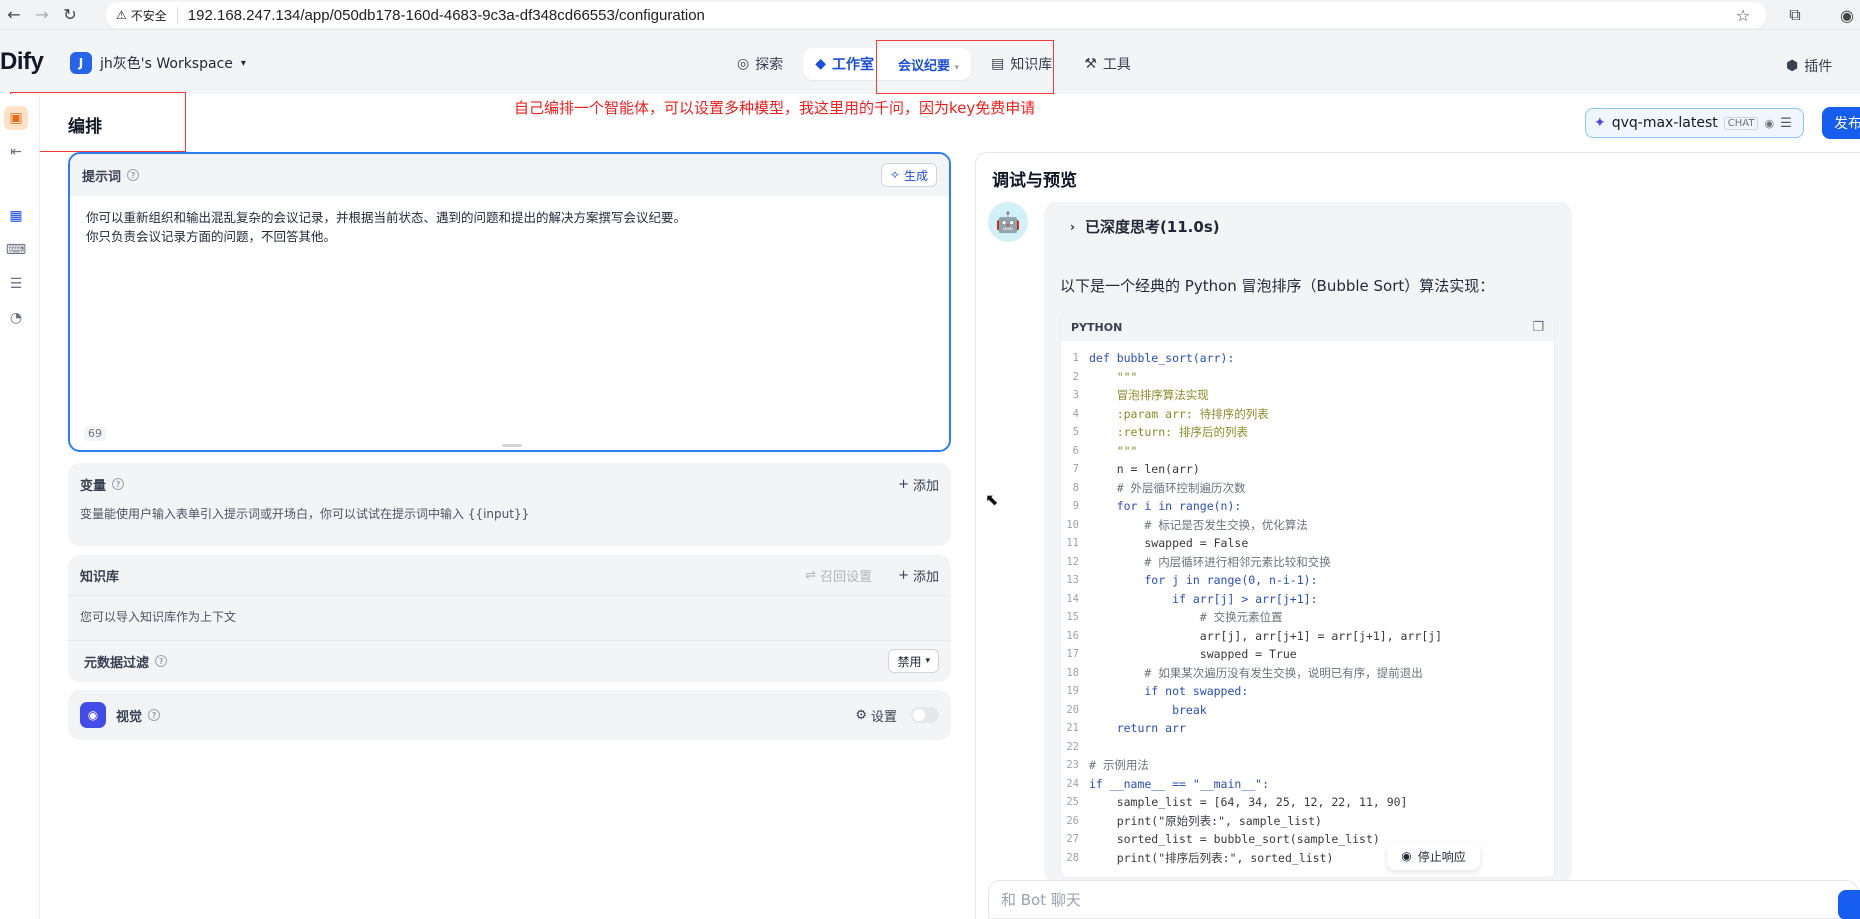 The width and height of the screenshot is (1860, 919). What do you see at coordinates (811, 575) in the screenshot?
I see `settings-sliders-icon: ⇌` at bounding box center [811, 575].